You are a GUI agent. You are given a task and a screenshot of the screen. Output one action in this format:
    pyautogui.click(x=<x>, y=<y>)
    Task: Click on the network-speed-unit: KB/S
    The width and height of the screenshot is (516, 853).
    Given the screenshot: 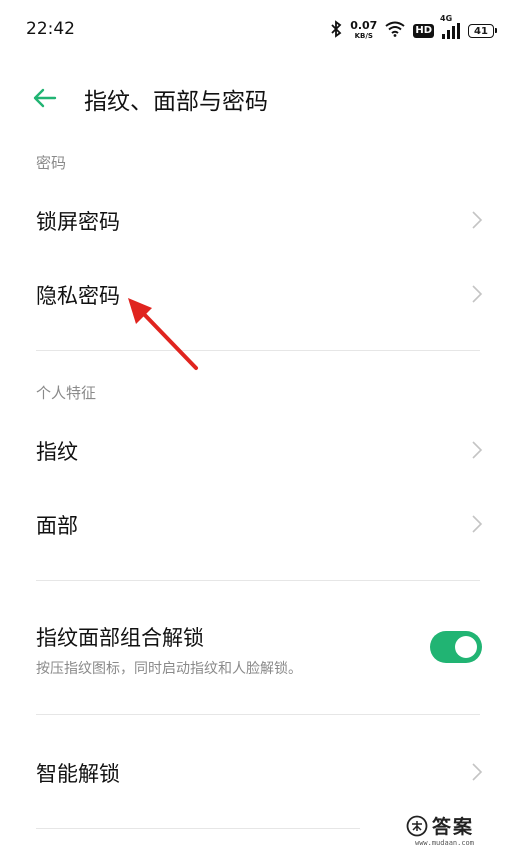 What is the action you would take?
    pyautogui.click(x=363, y=36)
    